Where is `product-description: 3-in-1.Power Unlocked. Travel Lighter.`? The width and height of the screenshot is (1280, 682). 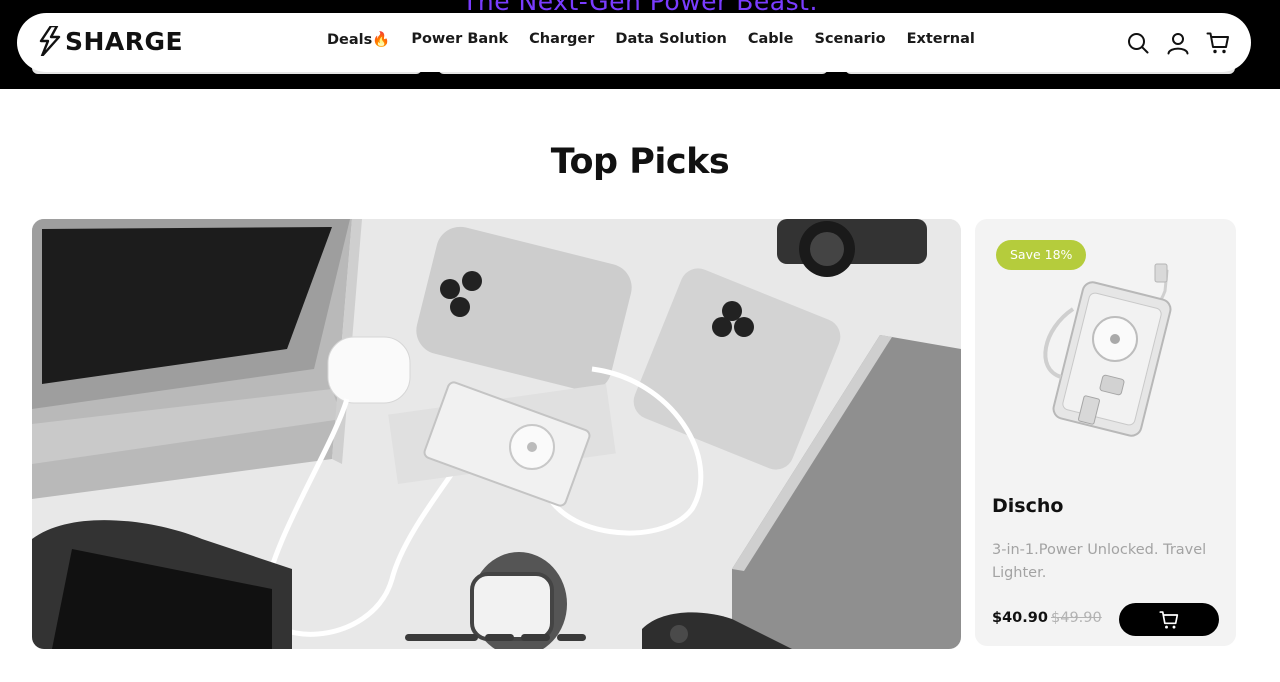 product-description: 3-in-1.Power Unlocked. Travel Lighter. is located at coordinates (1099, 561).